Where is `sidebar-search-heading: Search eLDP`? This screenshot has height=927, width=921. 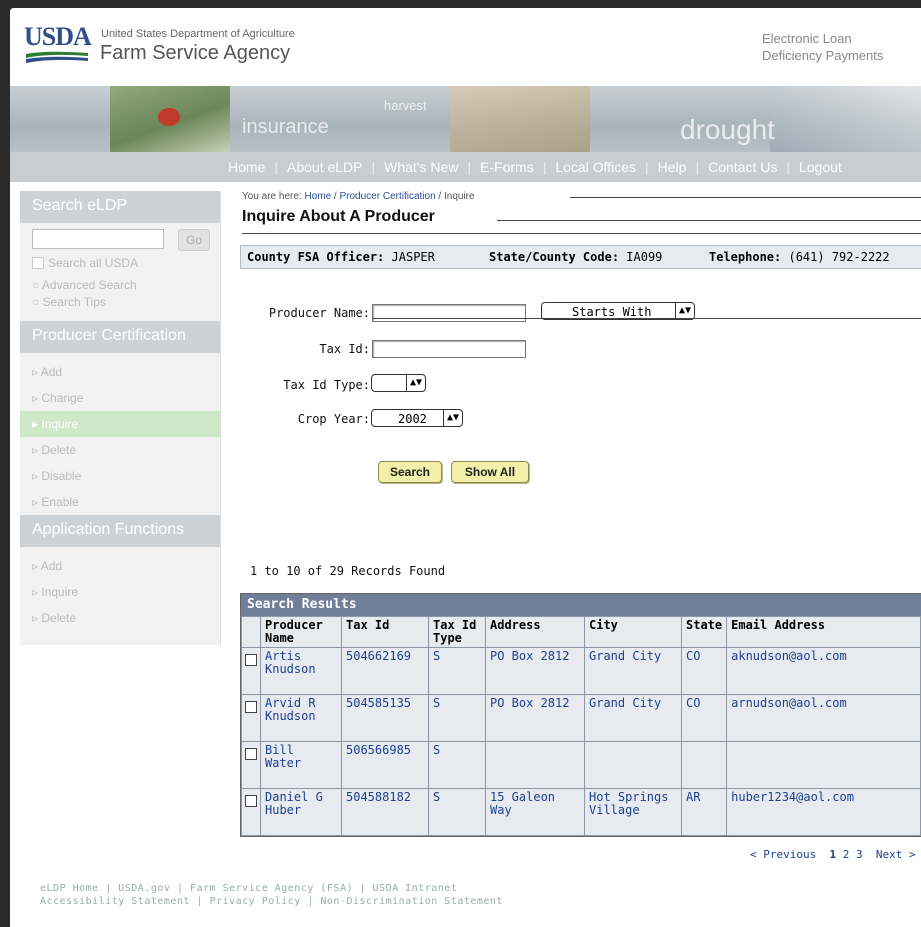 sidebar-search-heading: Search eLDP is located at coordinates (120, 207).